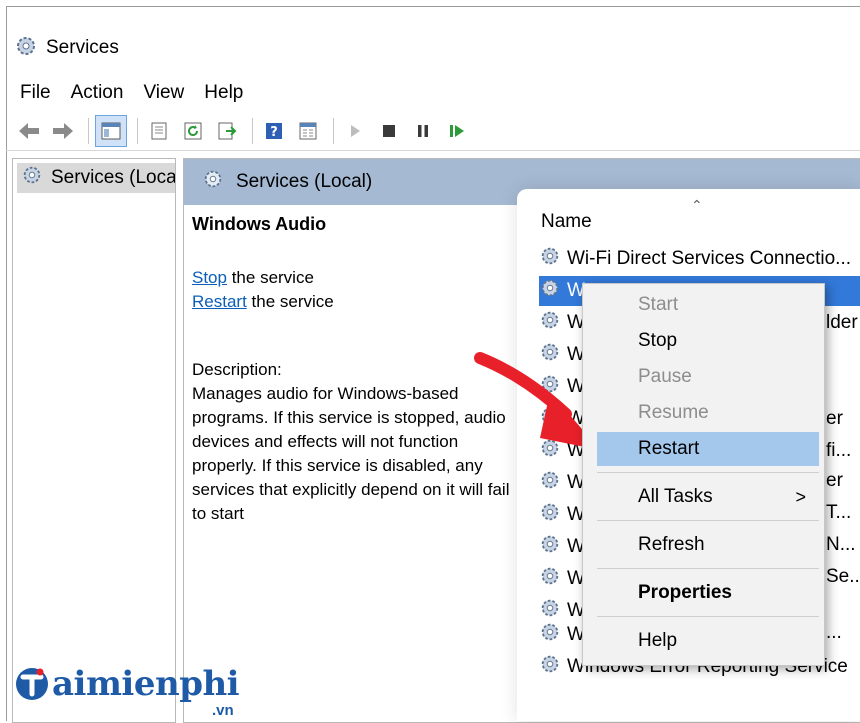 The width and height of the screenshot is (860, 723). Describe the element at coordinates (389, 131) in the screenshot. I see `stop-service-icon` at that location.